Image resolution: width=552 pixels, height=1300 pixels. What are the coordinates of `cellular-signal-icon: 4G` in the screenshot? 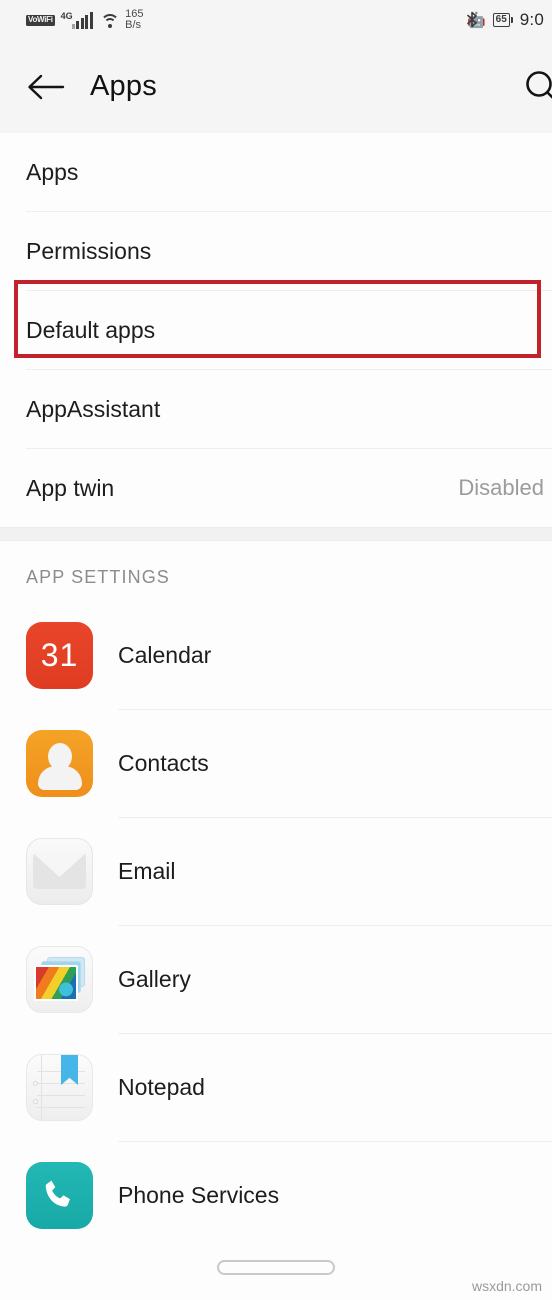 It's located at (77, 19).